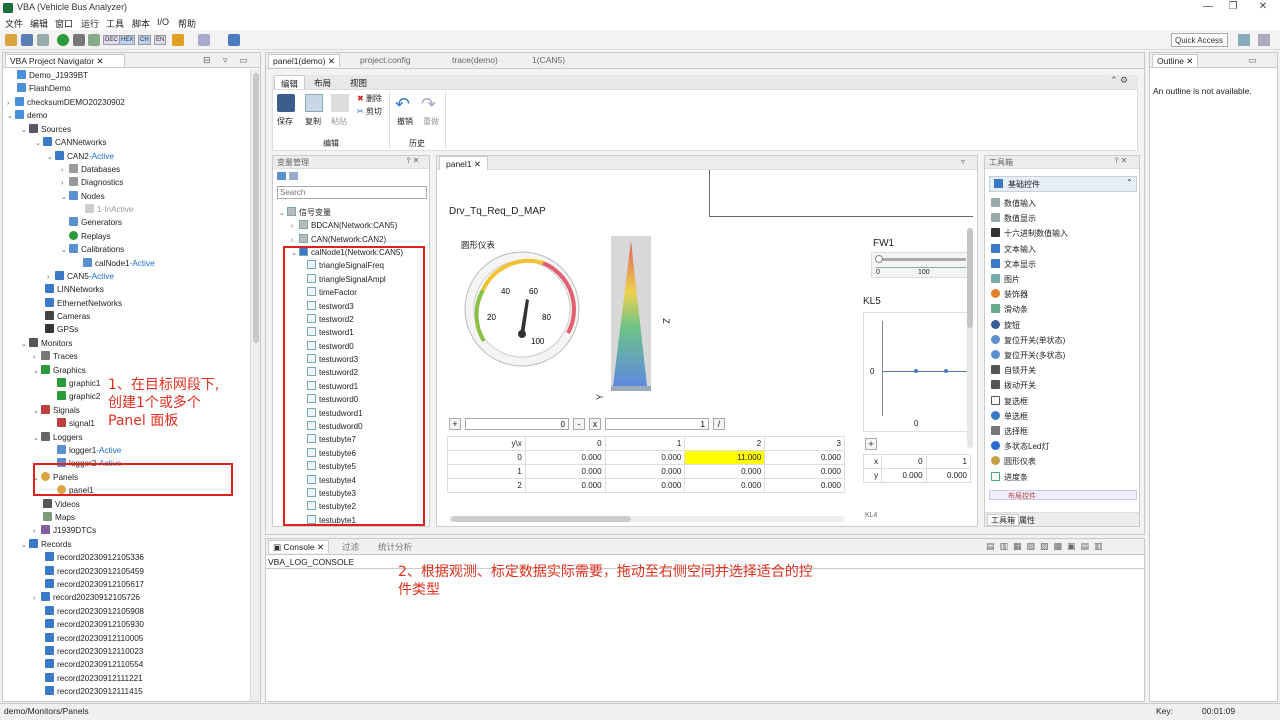  Describe the element at coordinates (920, 265) in the screenshot. I see `fw1-slider: 0 100` at that location.